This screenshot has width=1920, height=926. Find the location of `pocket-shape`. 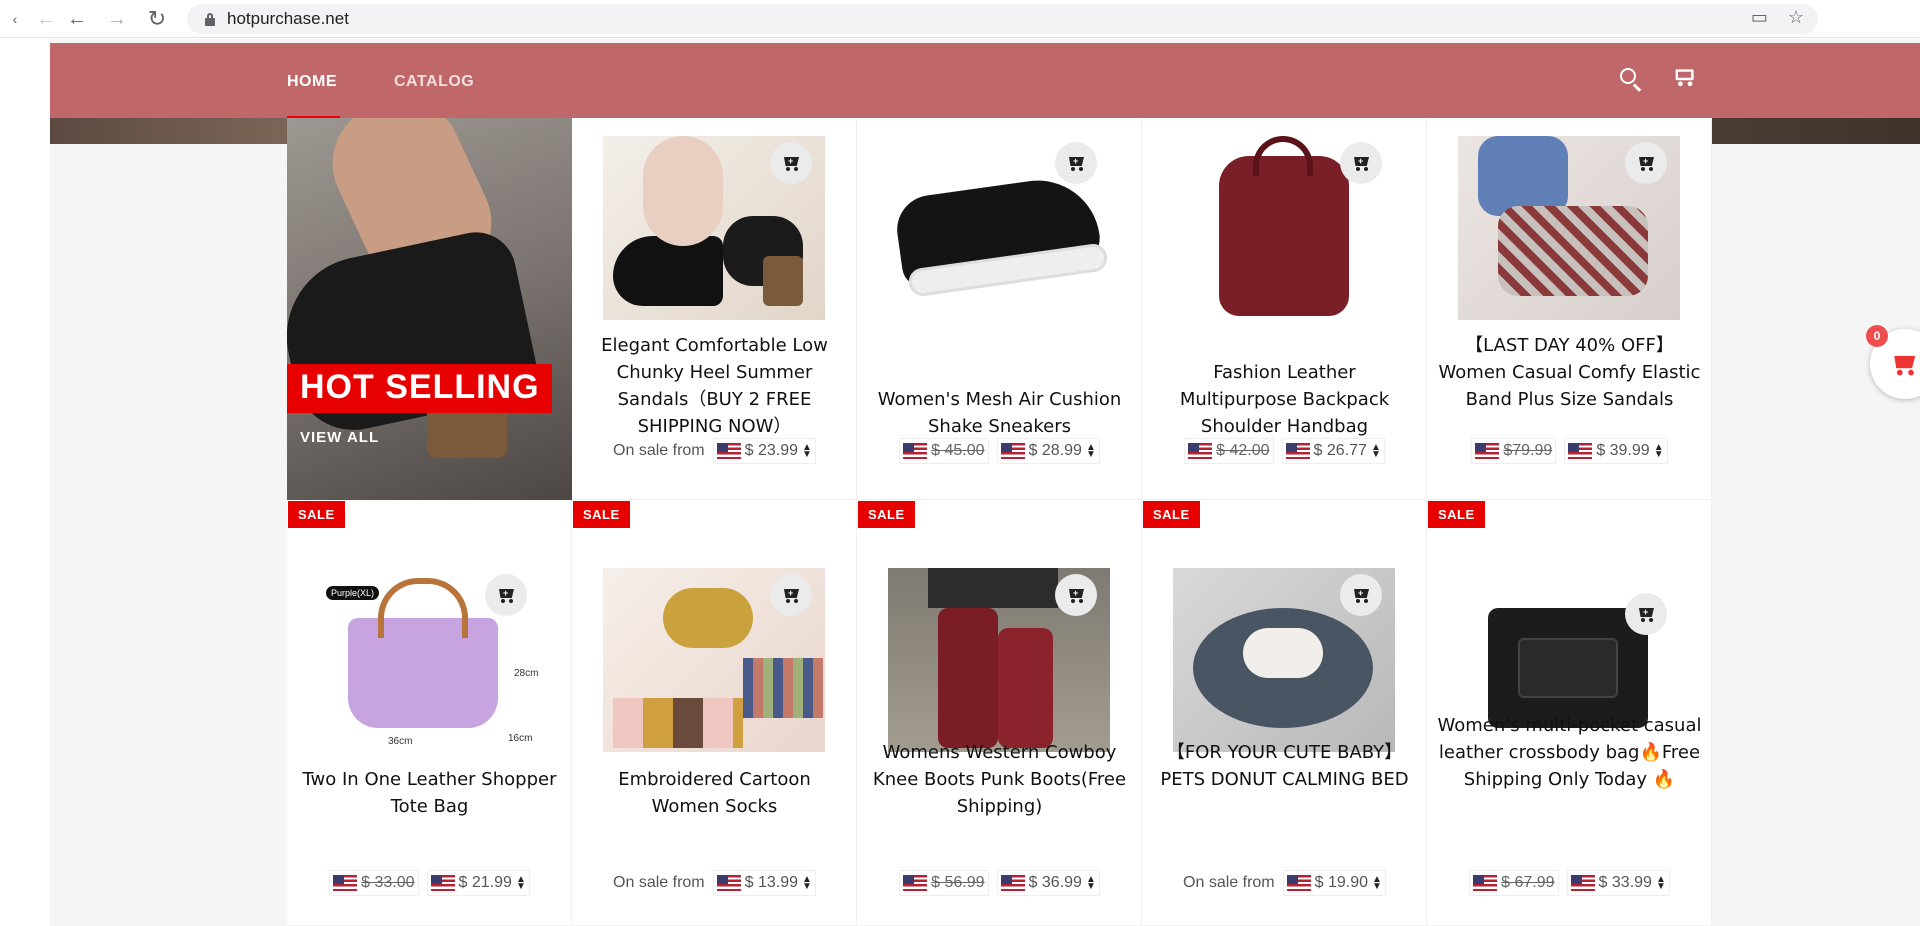

pocket-shape is located at coordinates (1568, 668).